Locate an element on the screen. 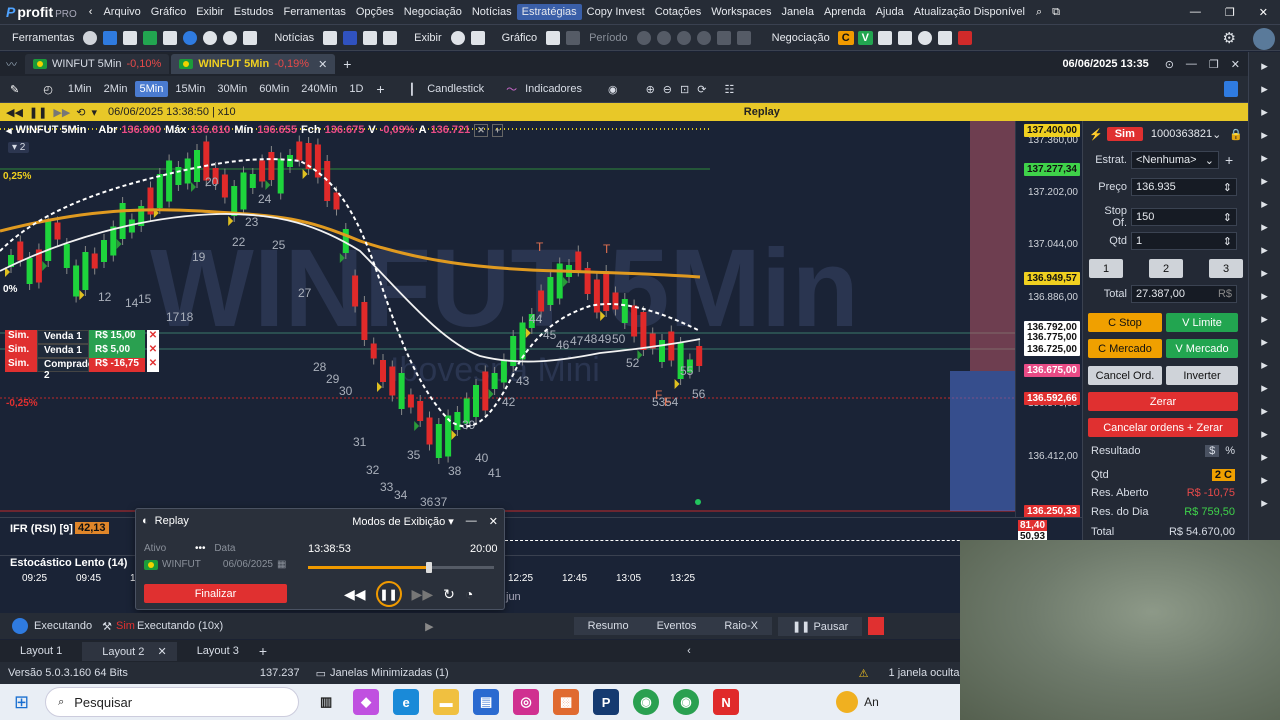  candlestick-label: Candlestick is located at coordinates (460, 89).